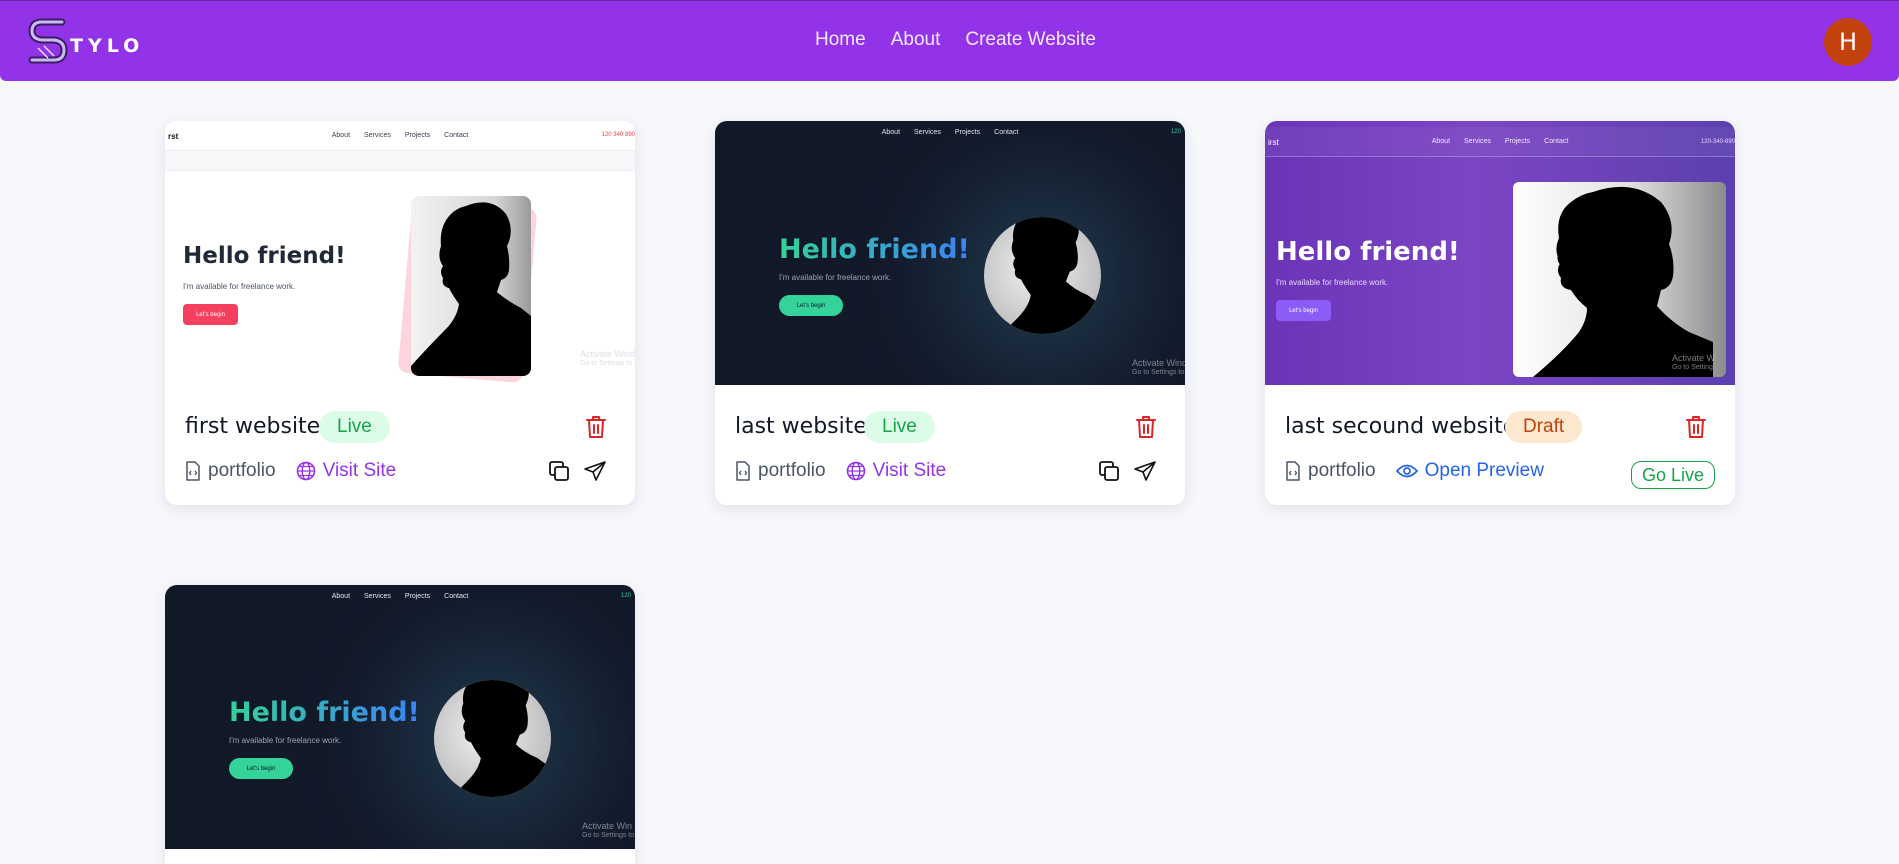 The width and height of the screenshot is (1899, 864). I want to click on os-watermark: Activate Wind Go to Settings to, so click(1158, 368).